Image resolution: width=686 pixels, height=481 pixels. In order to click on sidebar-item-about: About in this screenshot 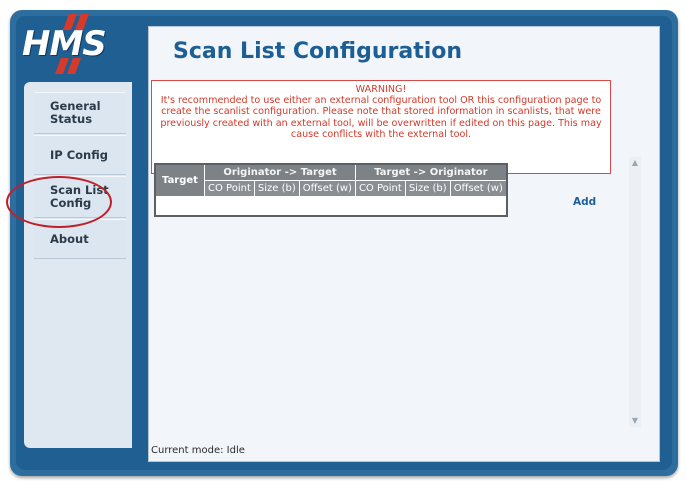, I will do `click(80, 239)`.